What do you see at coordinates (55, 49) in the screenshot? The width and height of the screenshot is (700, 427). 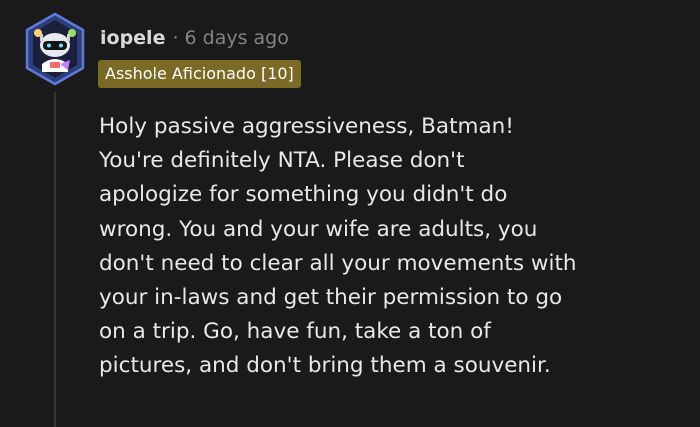 I see `user-avatar-icon` at bounding box center [55, 49].